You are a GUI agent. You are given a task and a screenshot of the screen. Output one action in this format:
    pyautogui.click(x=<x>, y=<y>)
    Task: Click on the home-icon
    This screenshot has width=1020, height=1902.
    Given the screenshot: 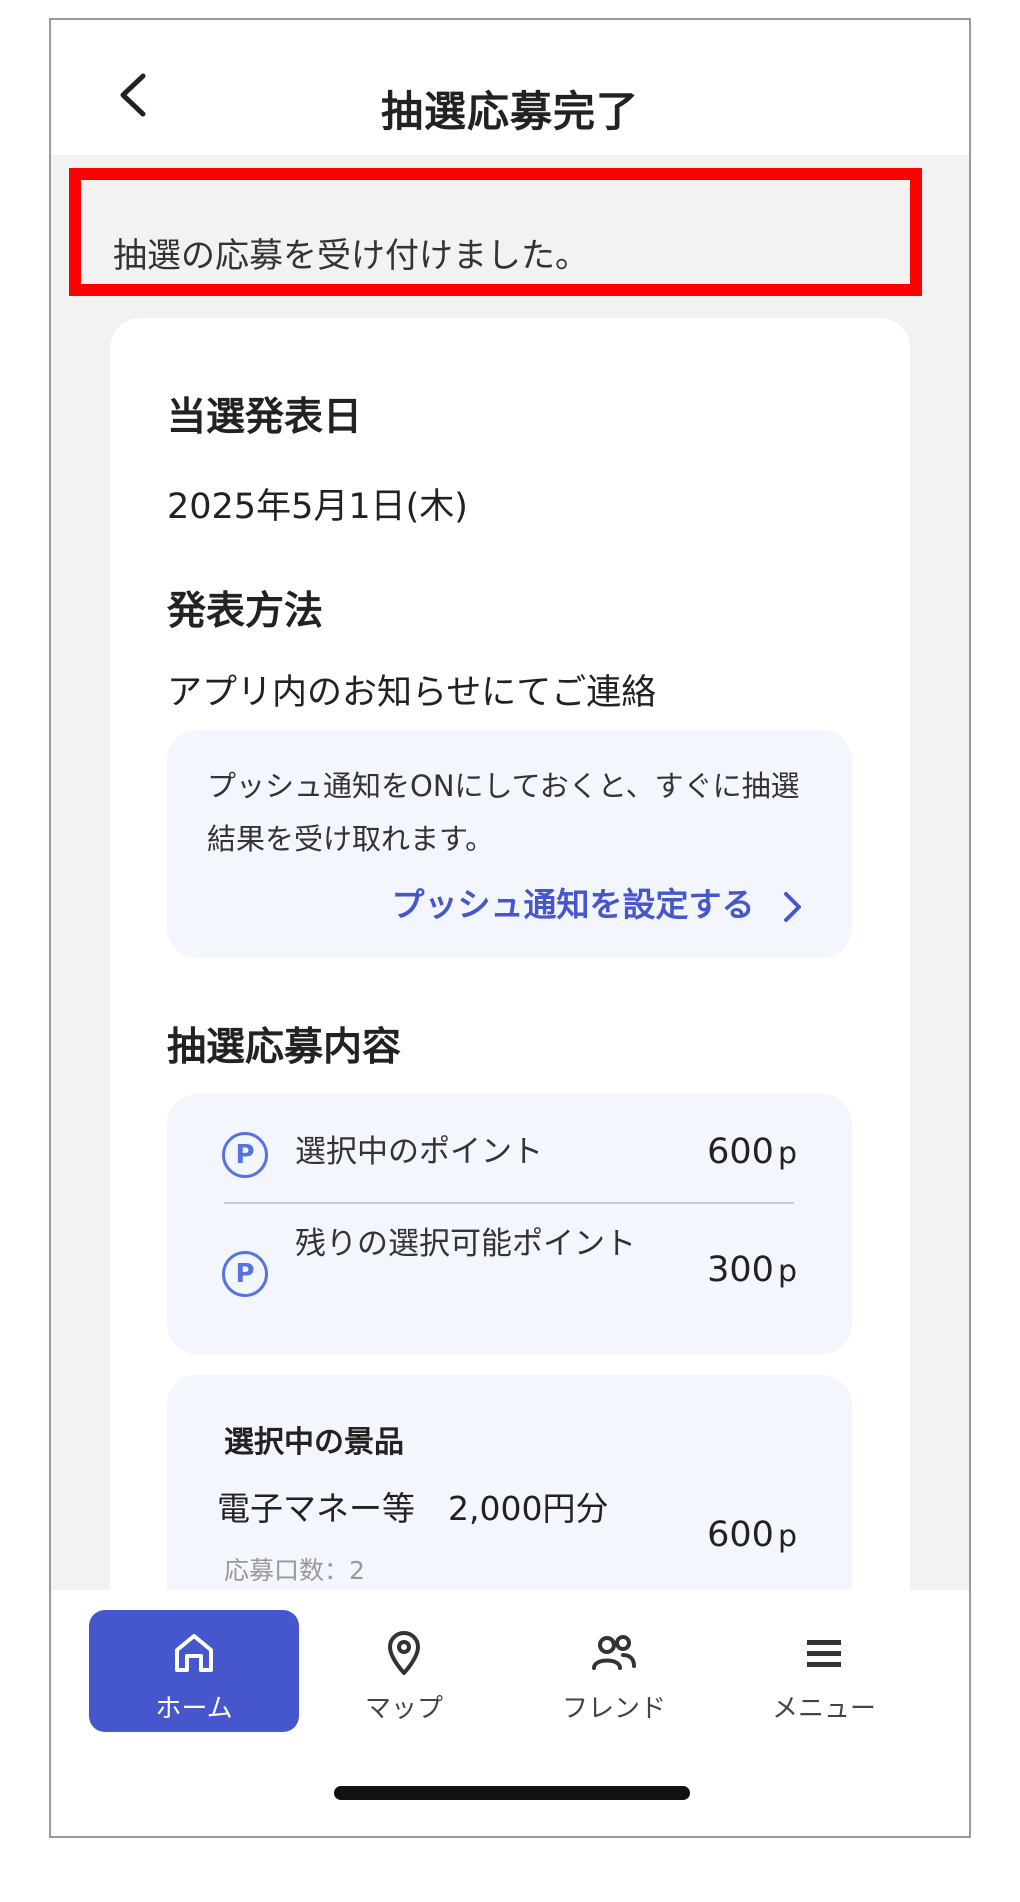 What is the action you would take?
    pyautogui.click(x=194, y=1653)
    